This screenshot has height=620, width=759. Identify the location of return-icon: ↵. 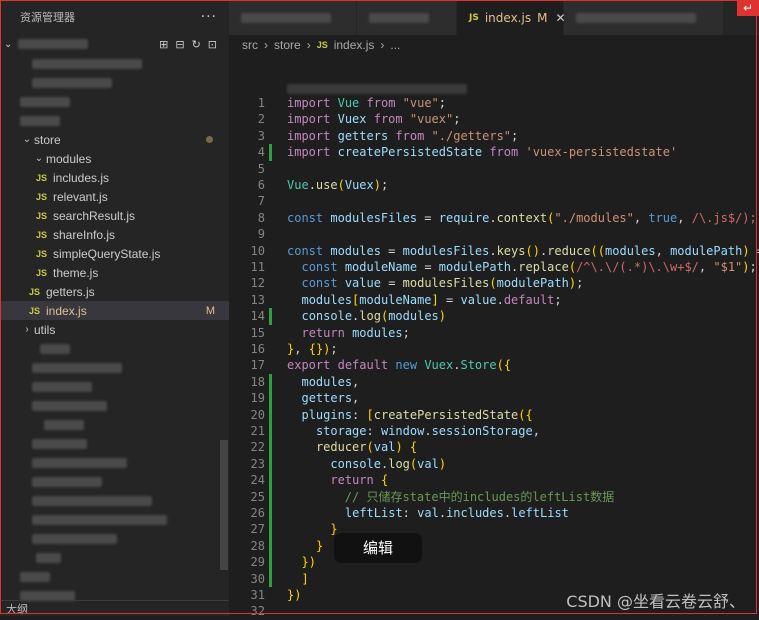
(748, 8).